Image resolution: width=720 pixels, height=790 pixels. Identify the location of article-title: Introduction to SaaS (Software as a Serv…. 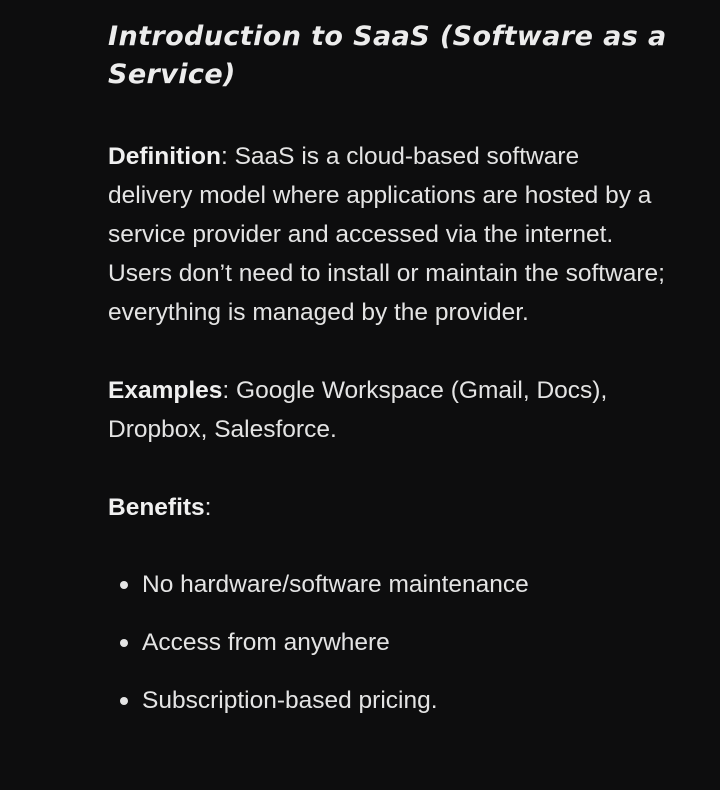
(387, 55).